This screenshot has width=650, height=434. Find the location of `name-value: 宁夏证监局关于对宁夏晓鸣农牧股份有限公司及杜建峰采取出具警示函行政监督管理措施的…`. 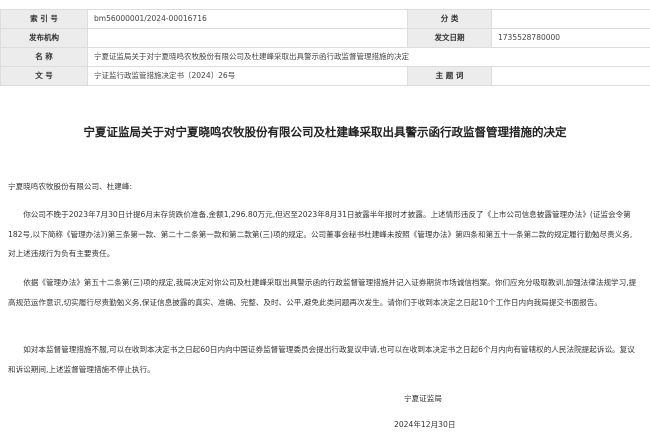

name-value: 宁夏证监局关于对宁夏晓鸣农牧股份有限公司及杜建峰采取出具警示函行政监督管理措施的… is located at coordinates (368, 57).